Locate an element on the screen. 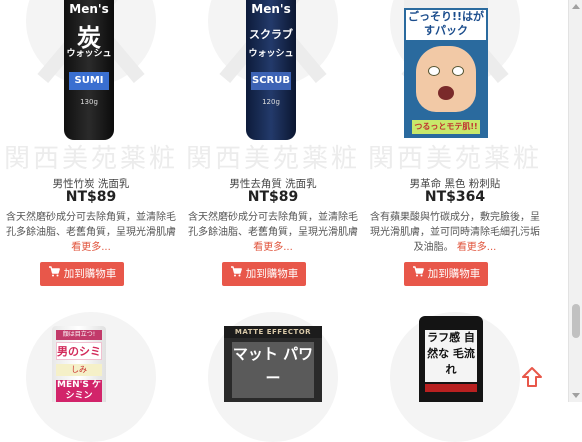  product-image-matte-wax: MATTE EFFECTOR マット パワー is located at coordinates (273, 364).